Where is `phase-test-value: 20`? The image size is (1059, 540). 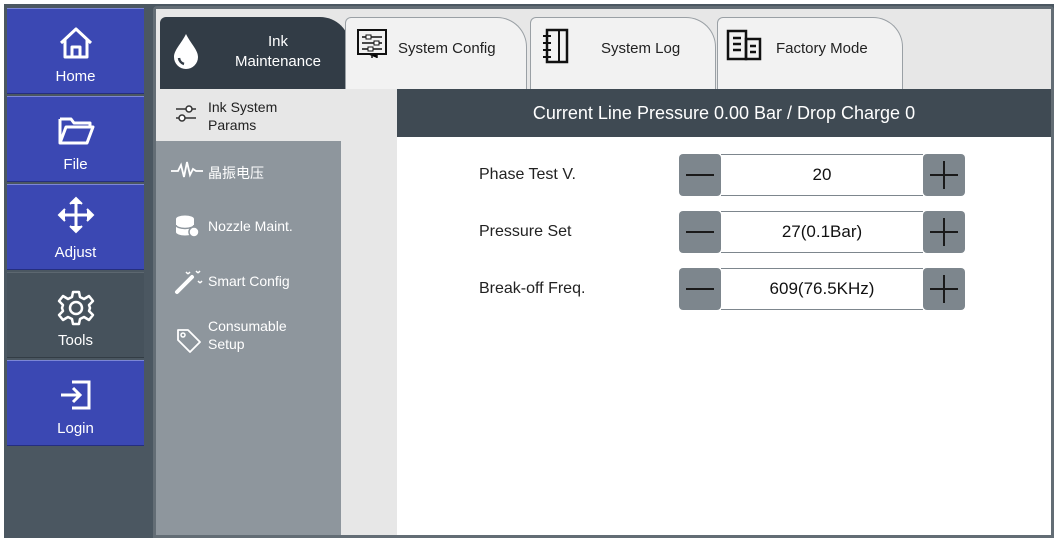 phase-test-value: 20 is located at coordinates (822, 175).